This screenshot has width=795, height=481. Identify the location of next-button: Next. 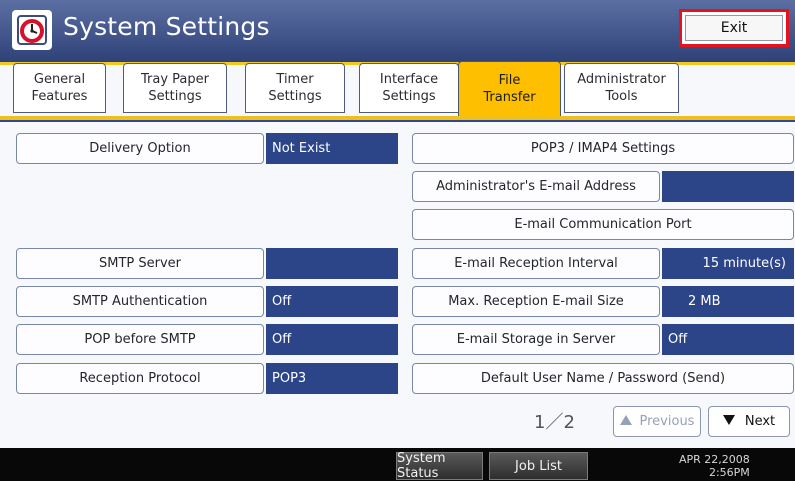
(749, 421).